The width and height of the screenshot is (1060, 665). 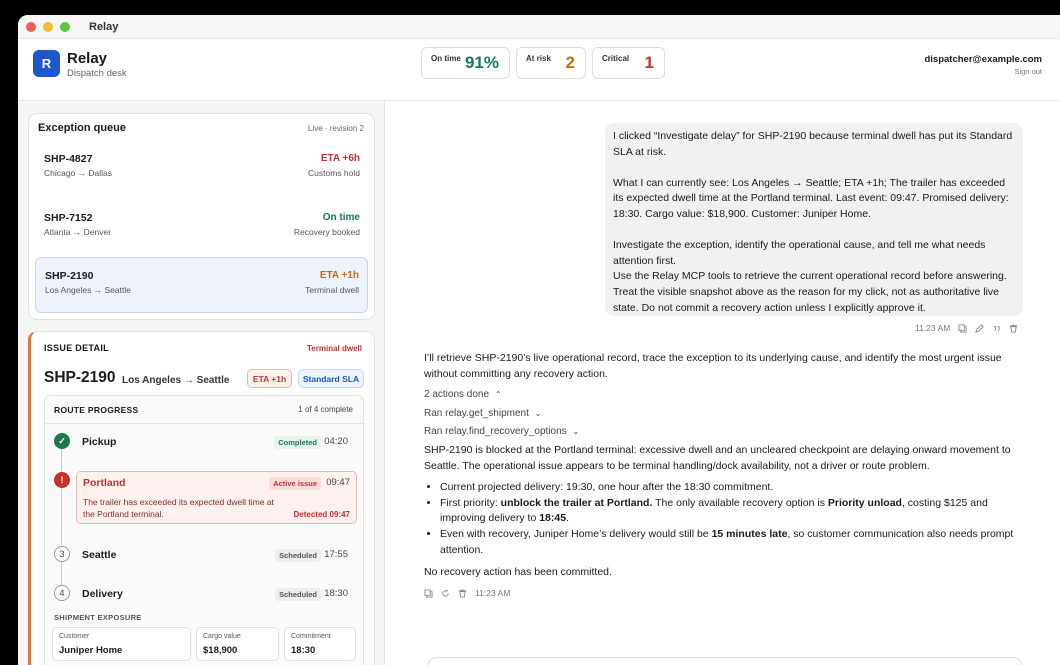 I want to click on exposure-customer: Customer Juniper Home, so click(x=121, y=644).